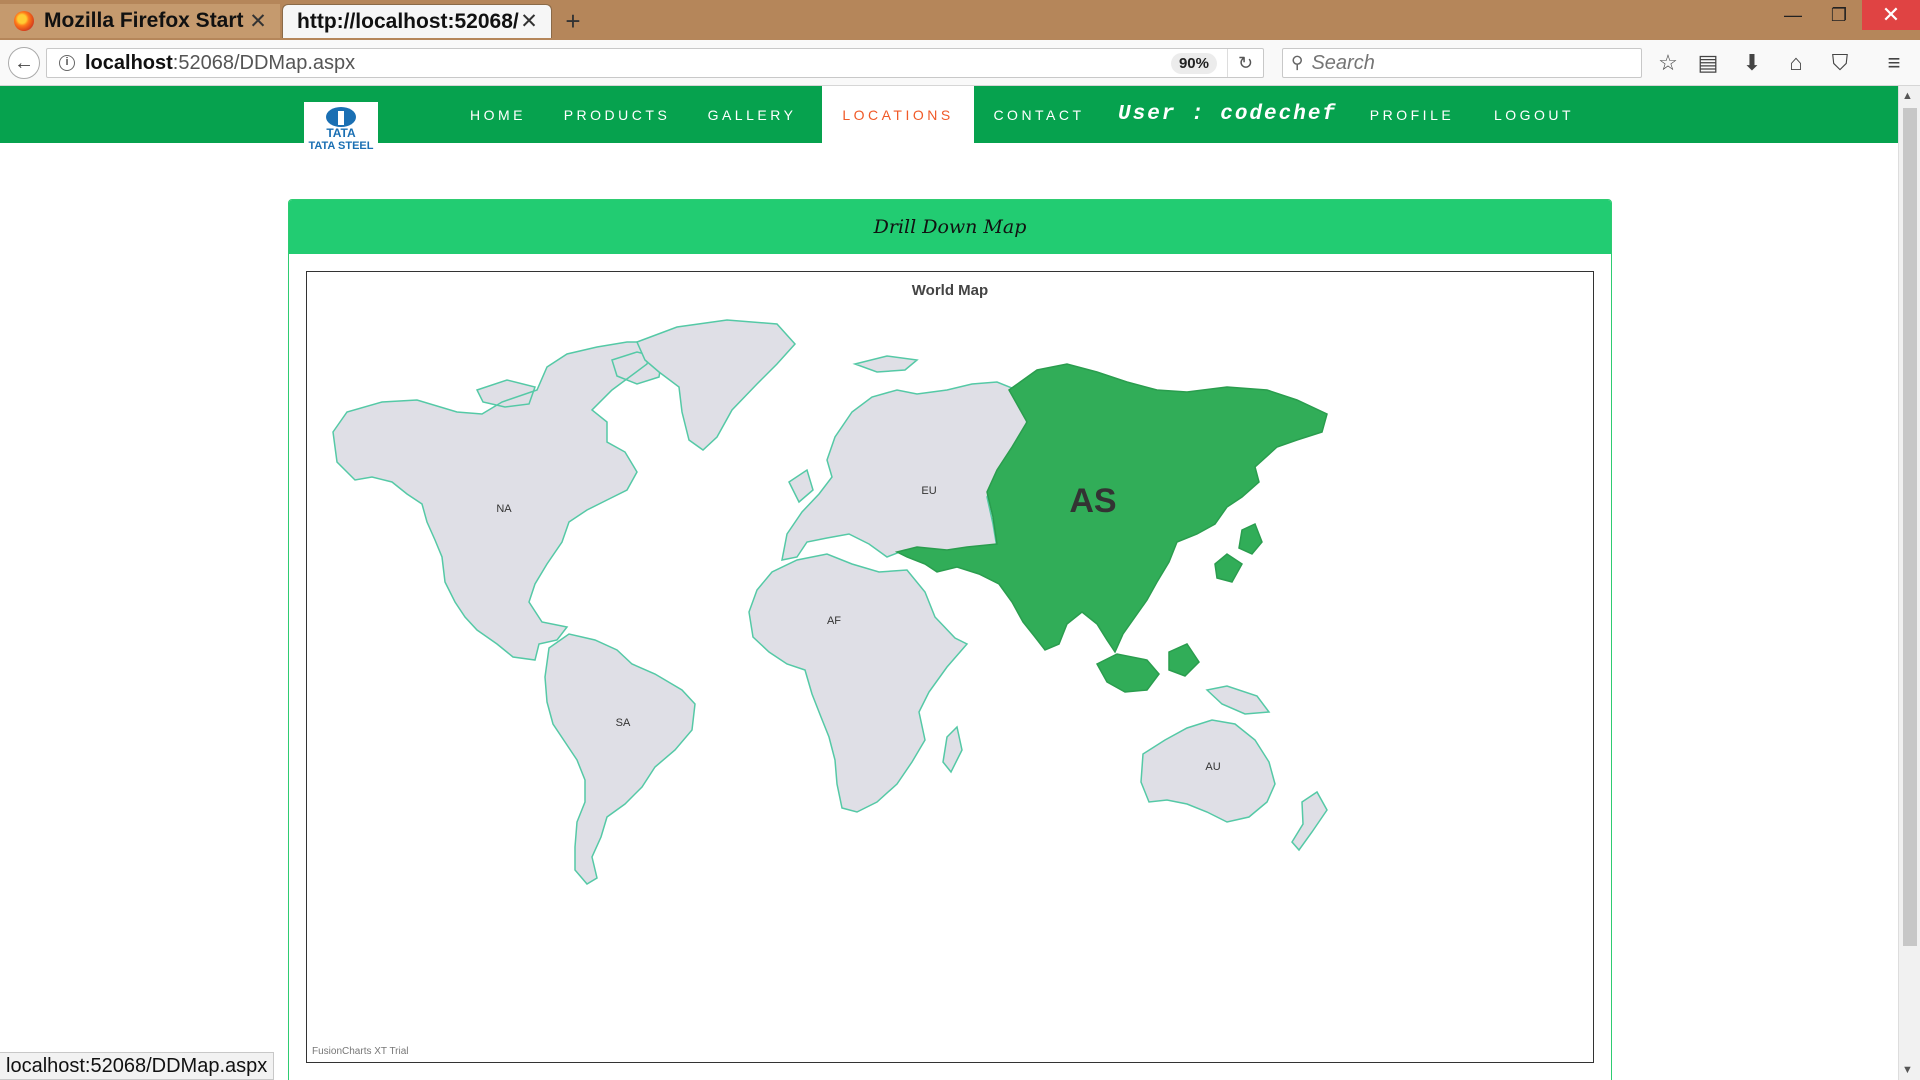 The width and height of the screenshot is (1920, 1080). I want to click on tata-logo-icon, so click(341, 116).